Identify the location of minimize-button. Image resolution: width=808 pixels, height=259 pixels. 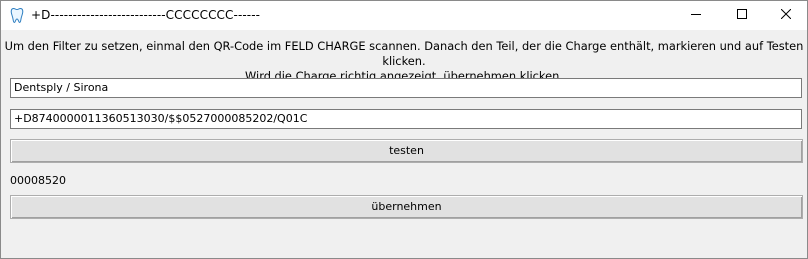
(696, 15).